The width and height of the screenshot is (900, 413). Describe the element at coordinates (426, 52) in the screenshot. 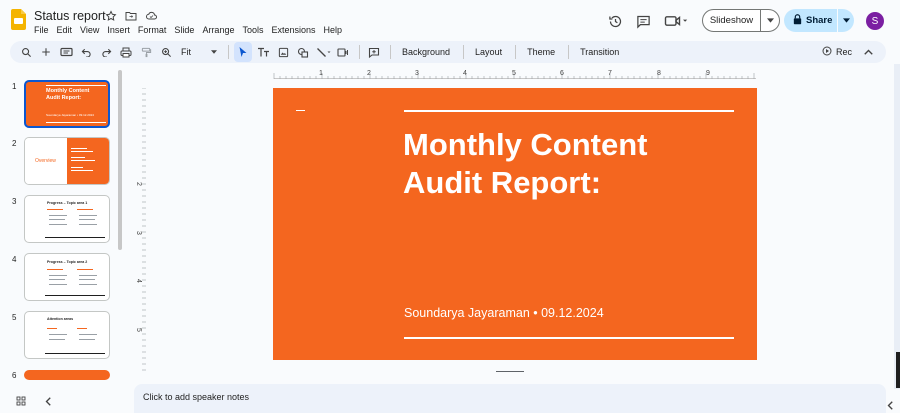

I see `background-button: Background` at that location.